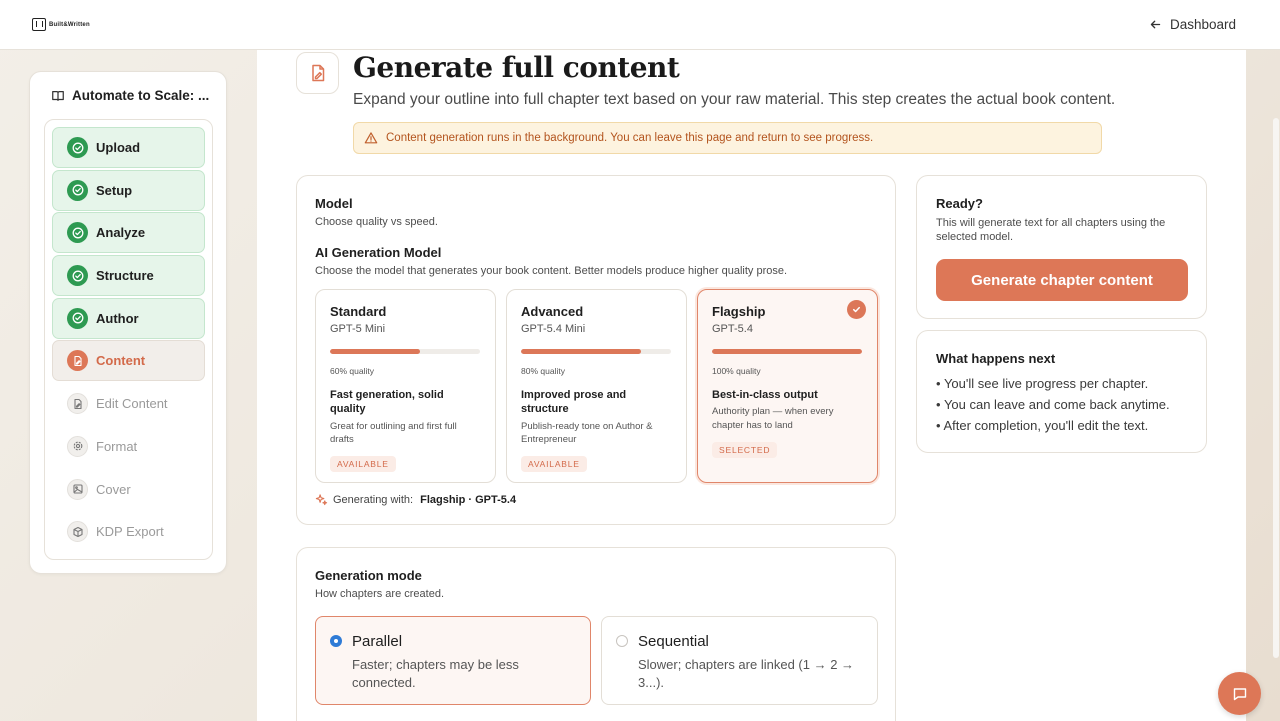  Describe the element at coordinates (368, 575) in the screenshot. I see `mode-card-title: Generation mode` at that location.